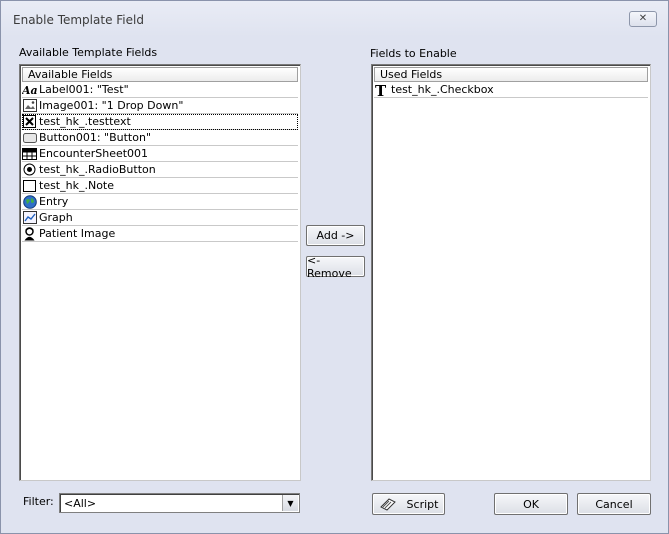  Describe the element at coordinates (78, 20) in the screenshot. I see `window-title: Enable Template Field` at that location.